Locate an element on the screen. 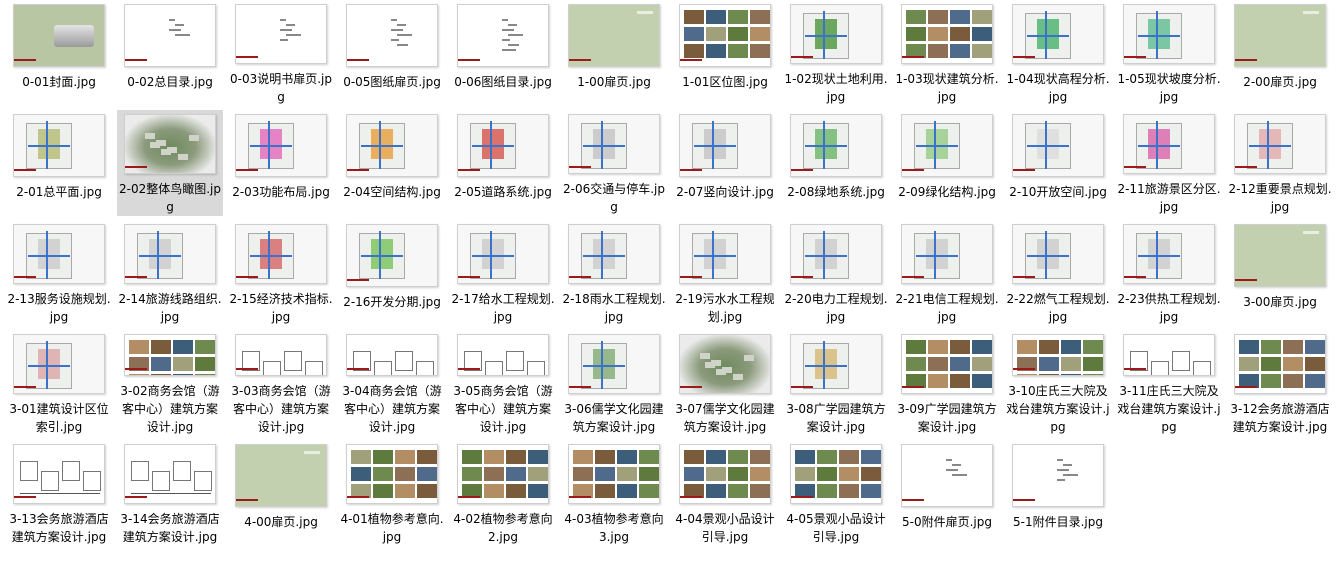  file-item: 1-00扉页.jpg is located at coordinates (614, 53).